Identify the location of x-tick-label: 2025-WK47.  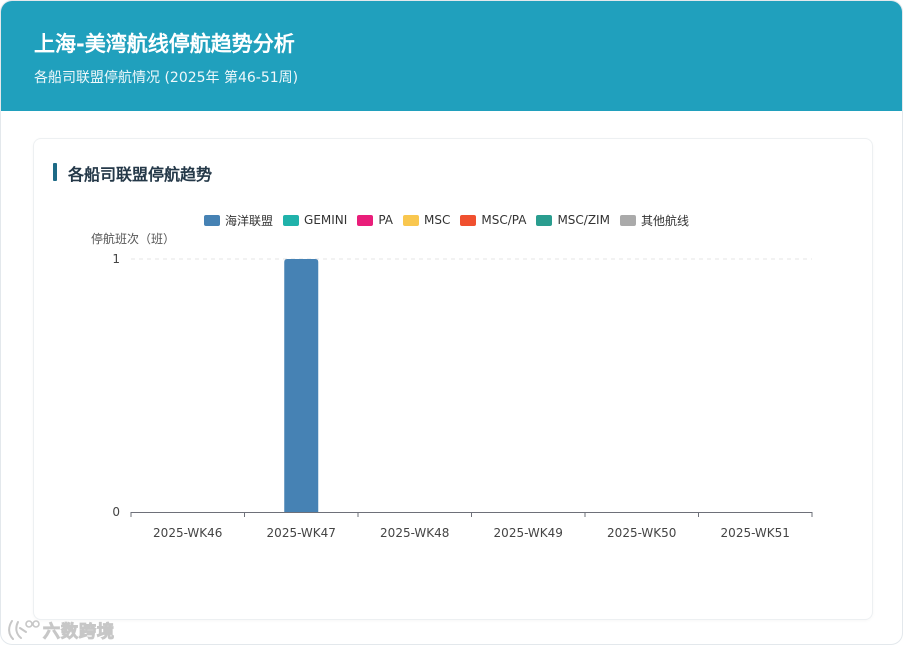
(301, 533).